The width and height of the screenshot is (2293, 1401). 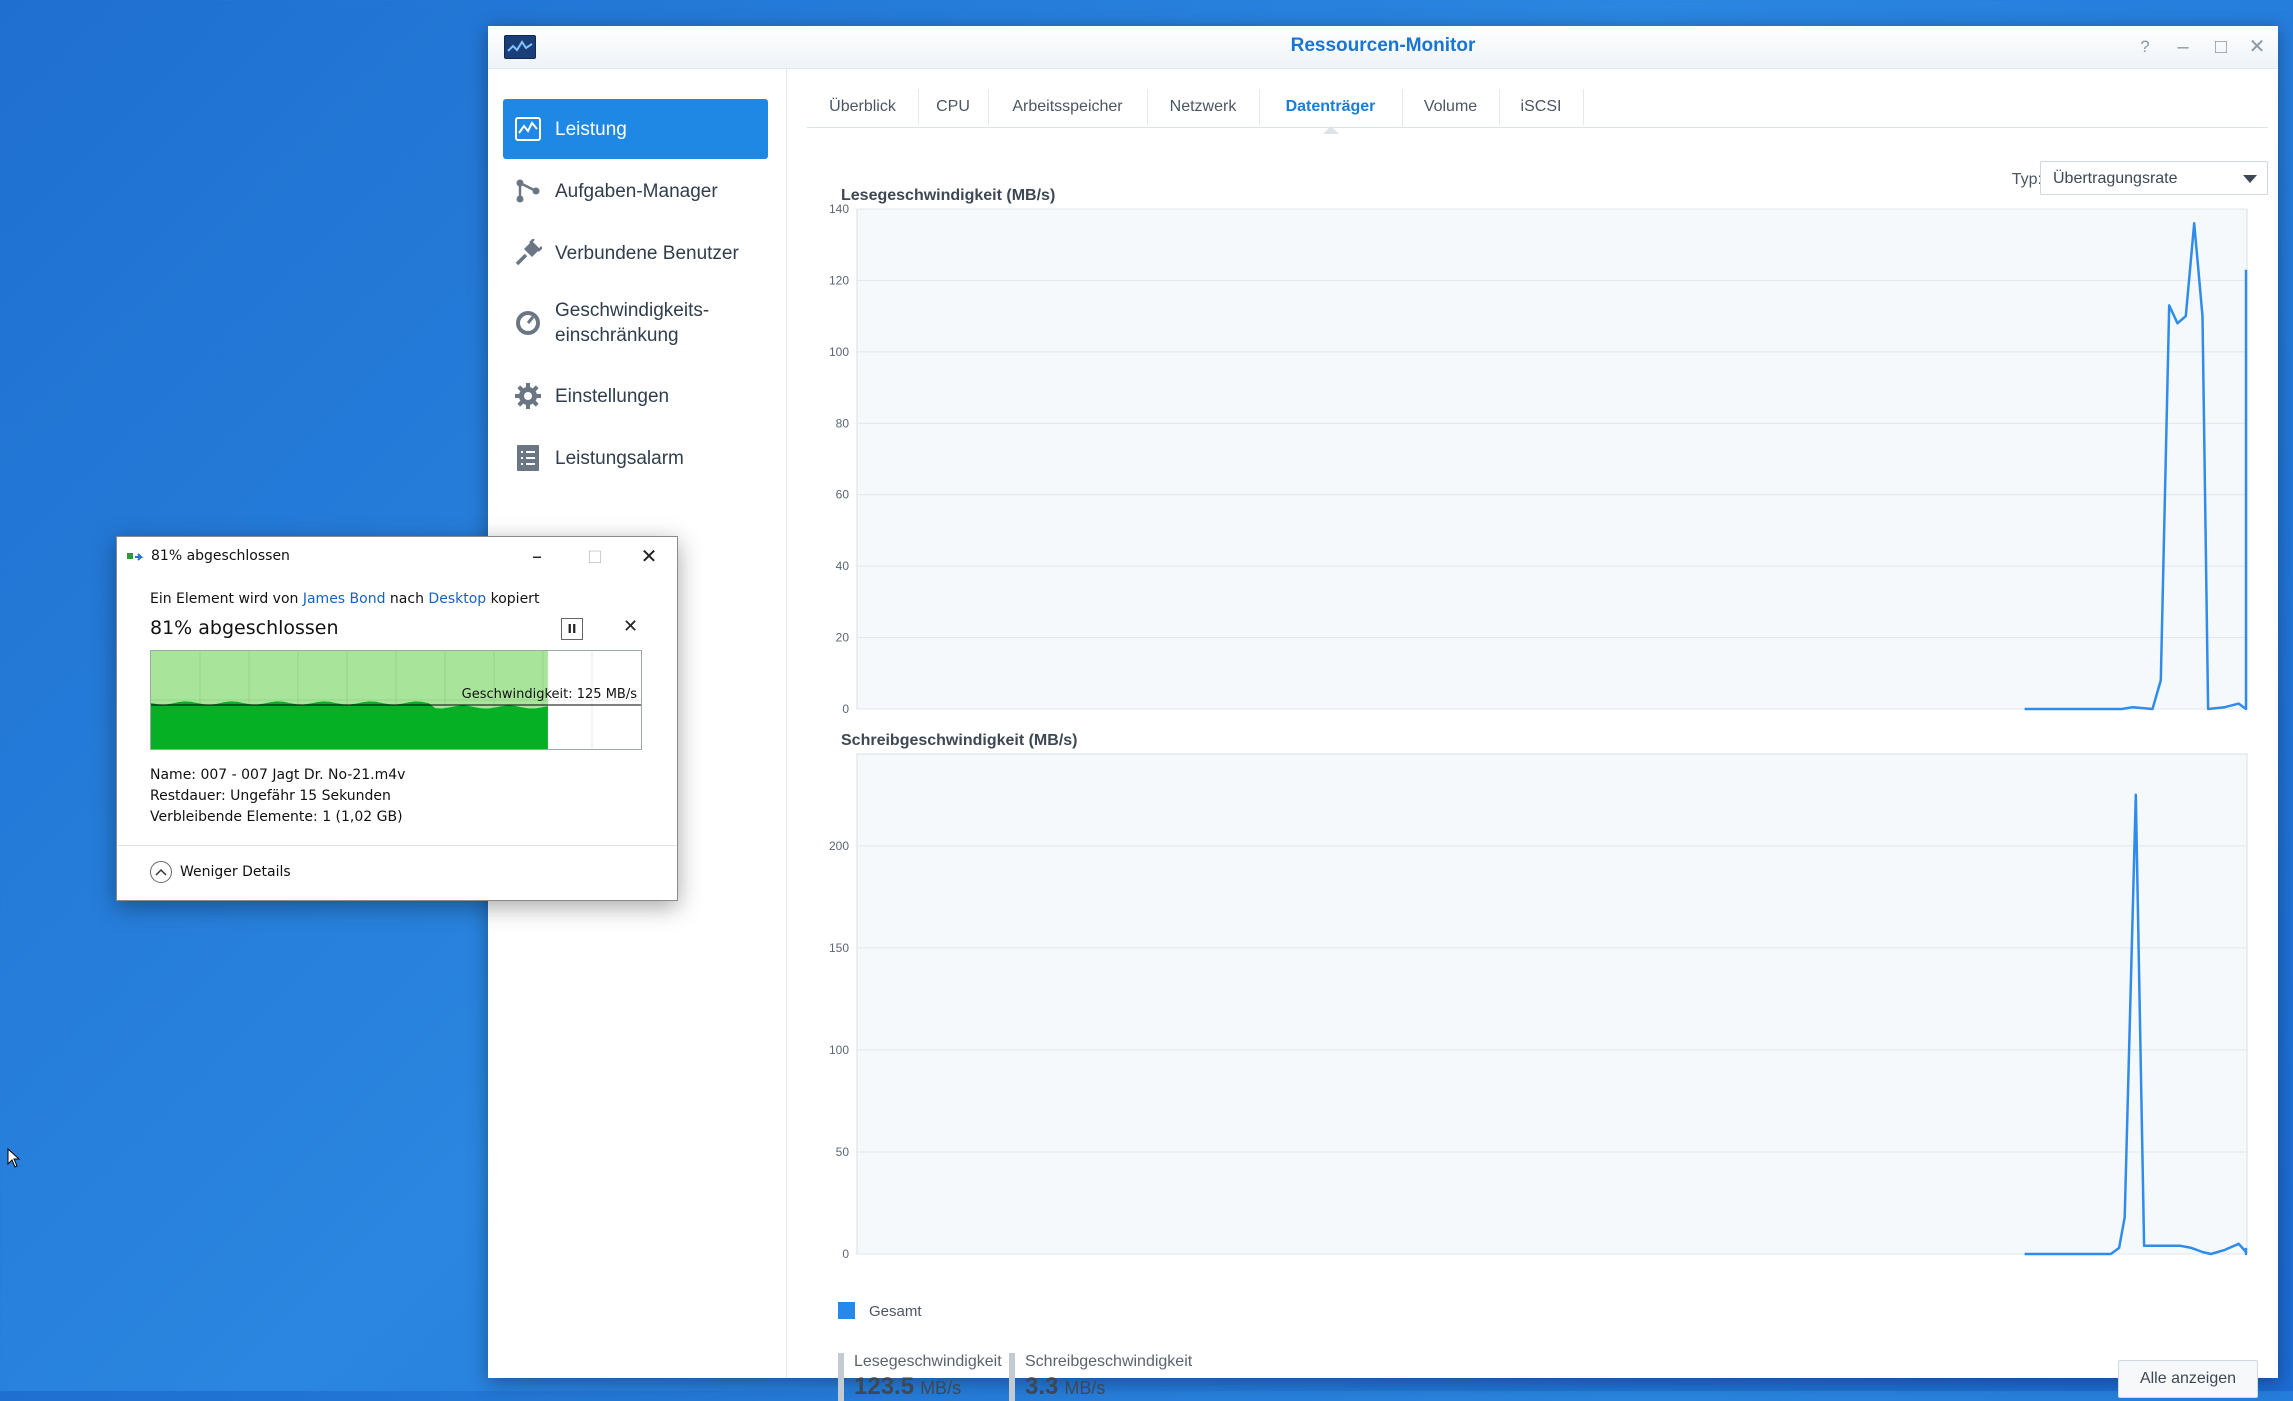 I want to click on source-link: James Bond, so click(x=344, y=599).